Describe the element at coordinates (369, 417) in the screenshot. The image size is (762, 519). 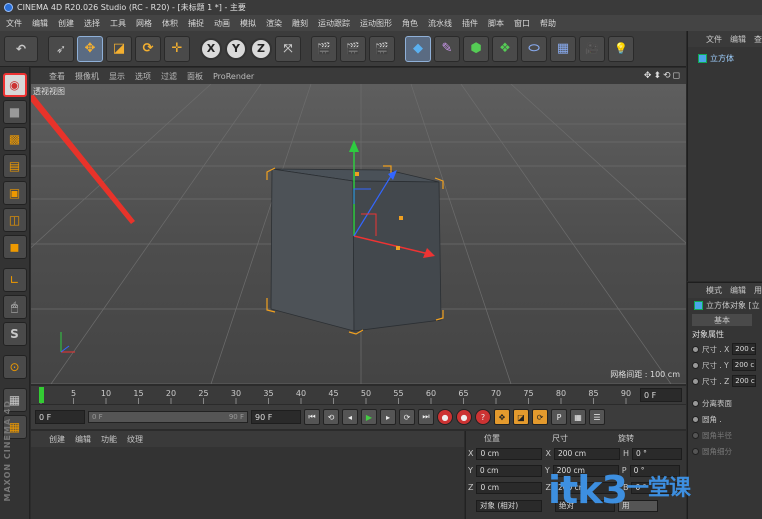
I see `play-button: ▶` at that location.